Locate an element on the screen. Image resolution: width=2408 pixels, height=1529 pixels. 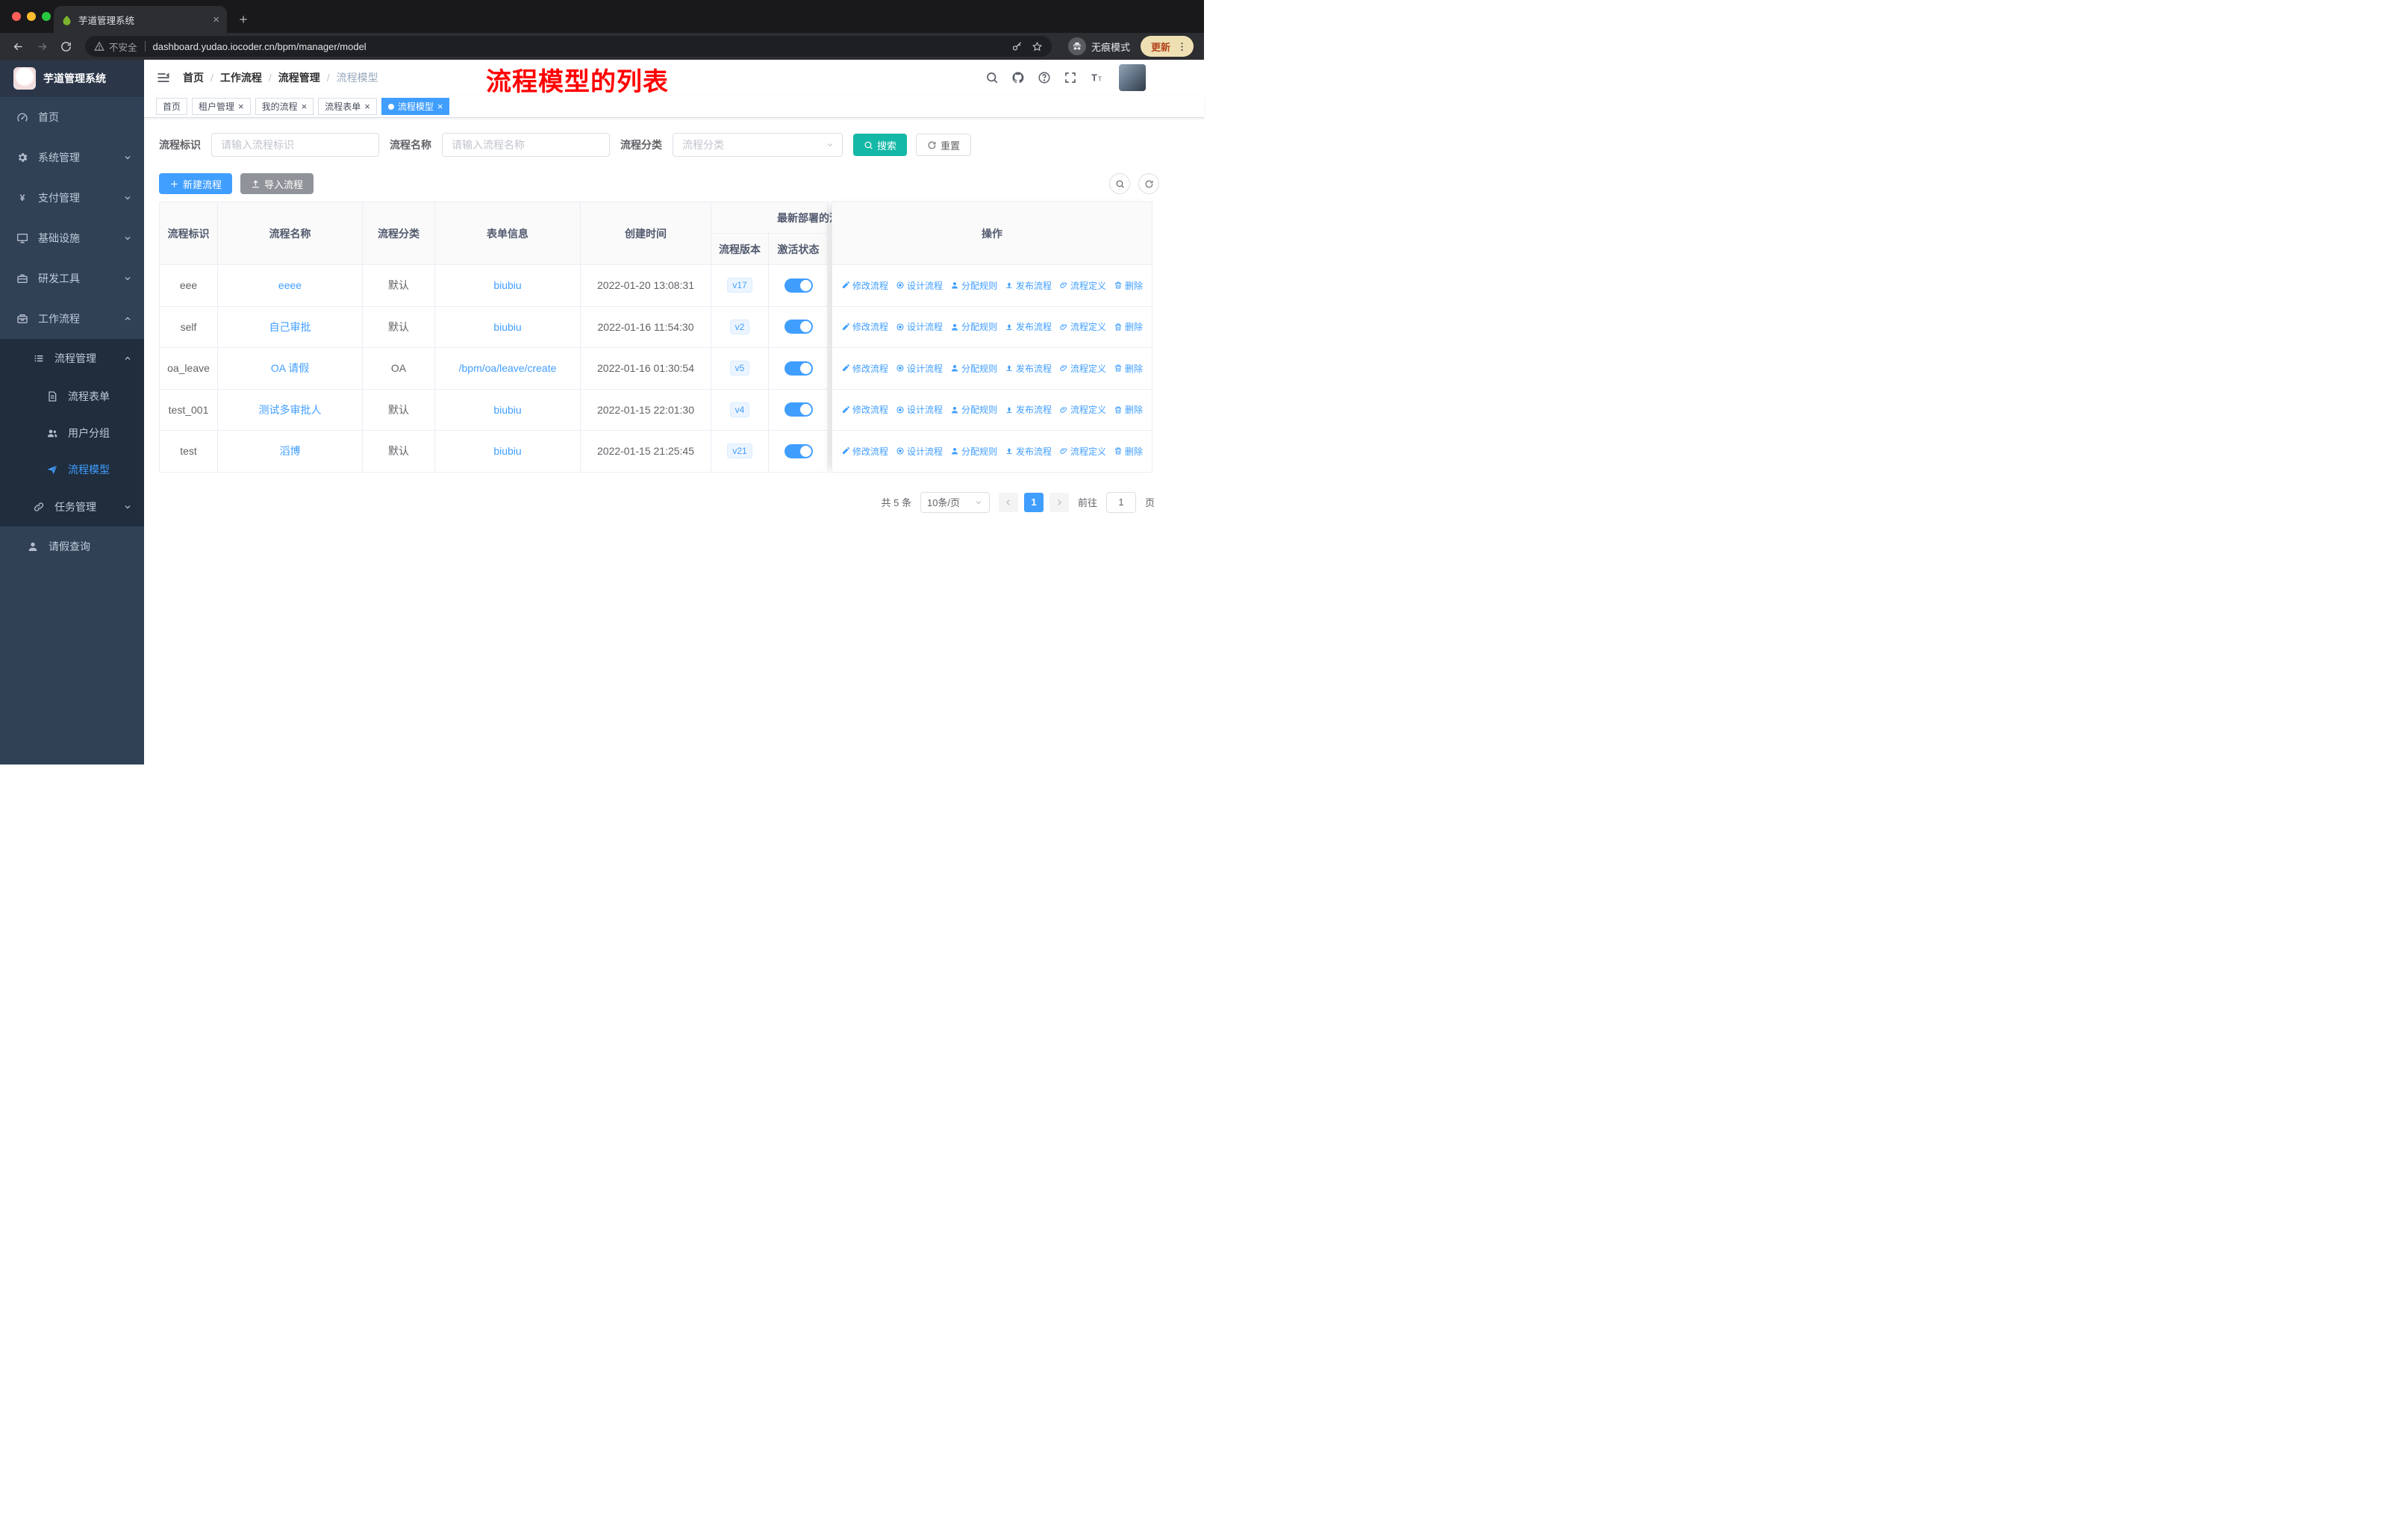
sidebar-item-task-manage: 任务管理 is located at coordinates (72, 507).